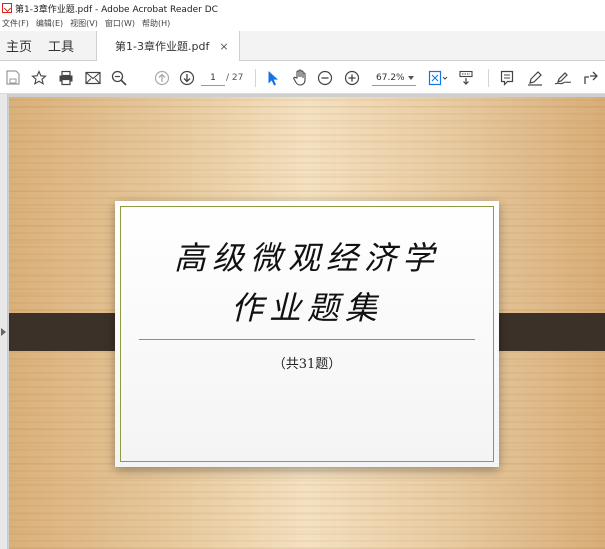 Image resolution: width=605 pixels, height=549 pixels. I want to click on zoom-in-icon, so click(352, 77).